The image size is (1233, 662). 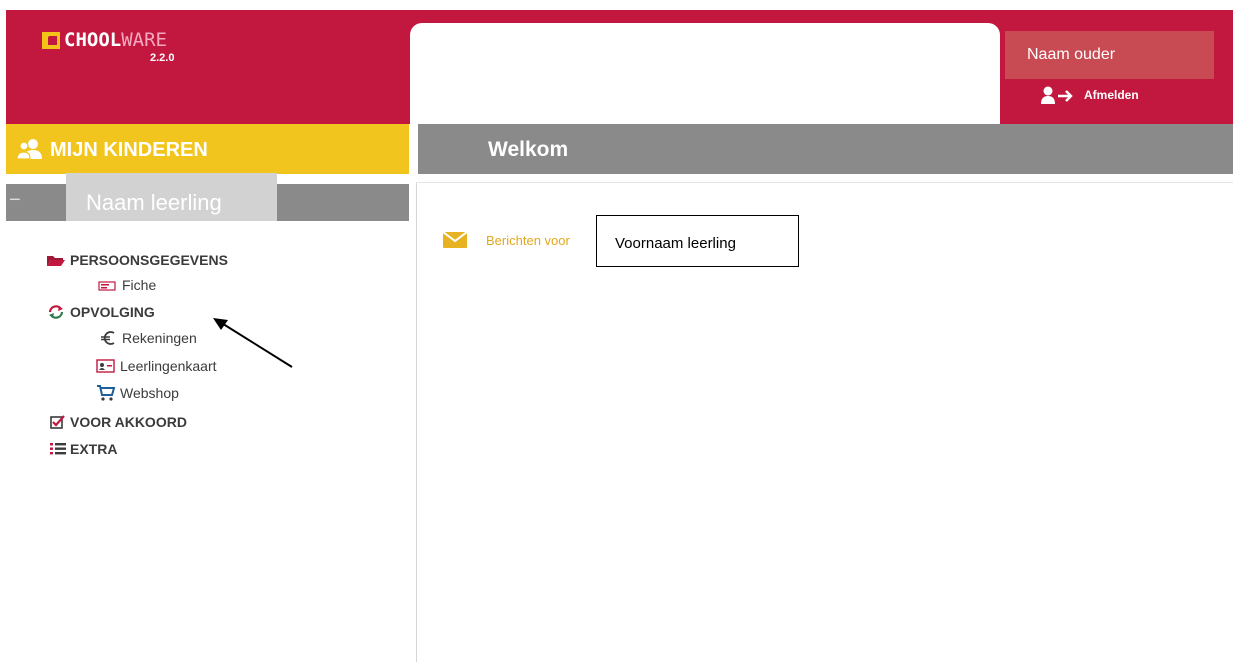 I want to click on welcome-bar: Welkom, so click(x=825, y=149).